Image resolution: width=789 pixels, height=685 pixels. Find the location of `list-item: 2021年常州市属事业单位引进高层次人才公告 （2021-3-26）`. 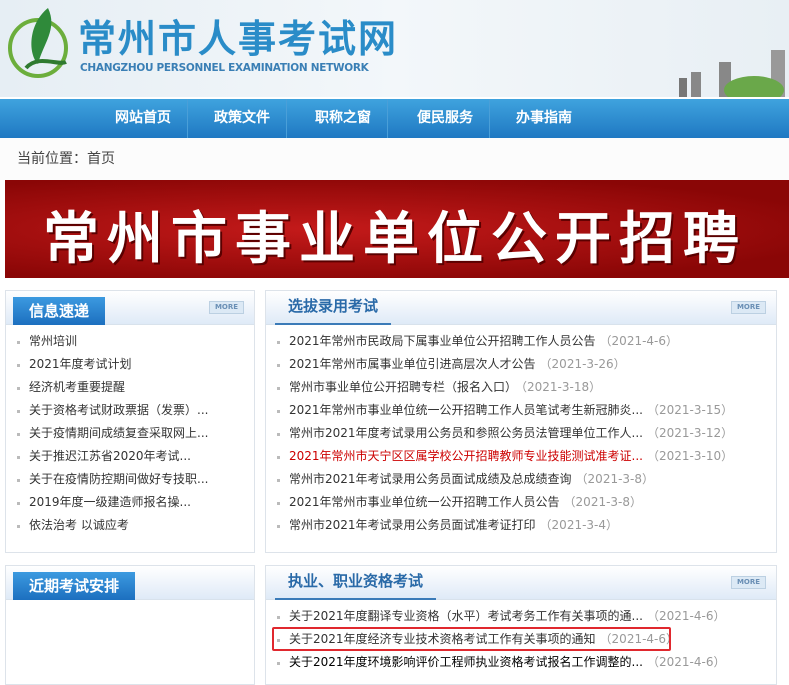

list-item: 2021年常州市属事业单位引进高层次人才公告 （2021-3-26） is located at coordinates (526, 364).